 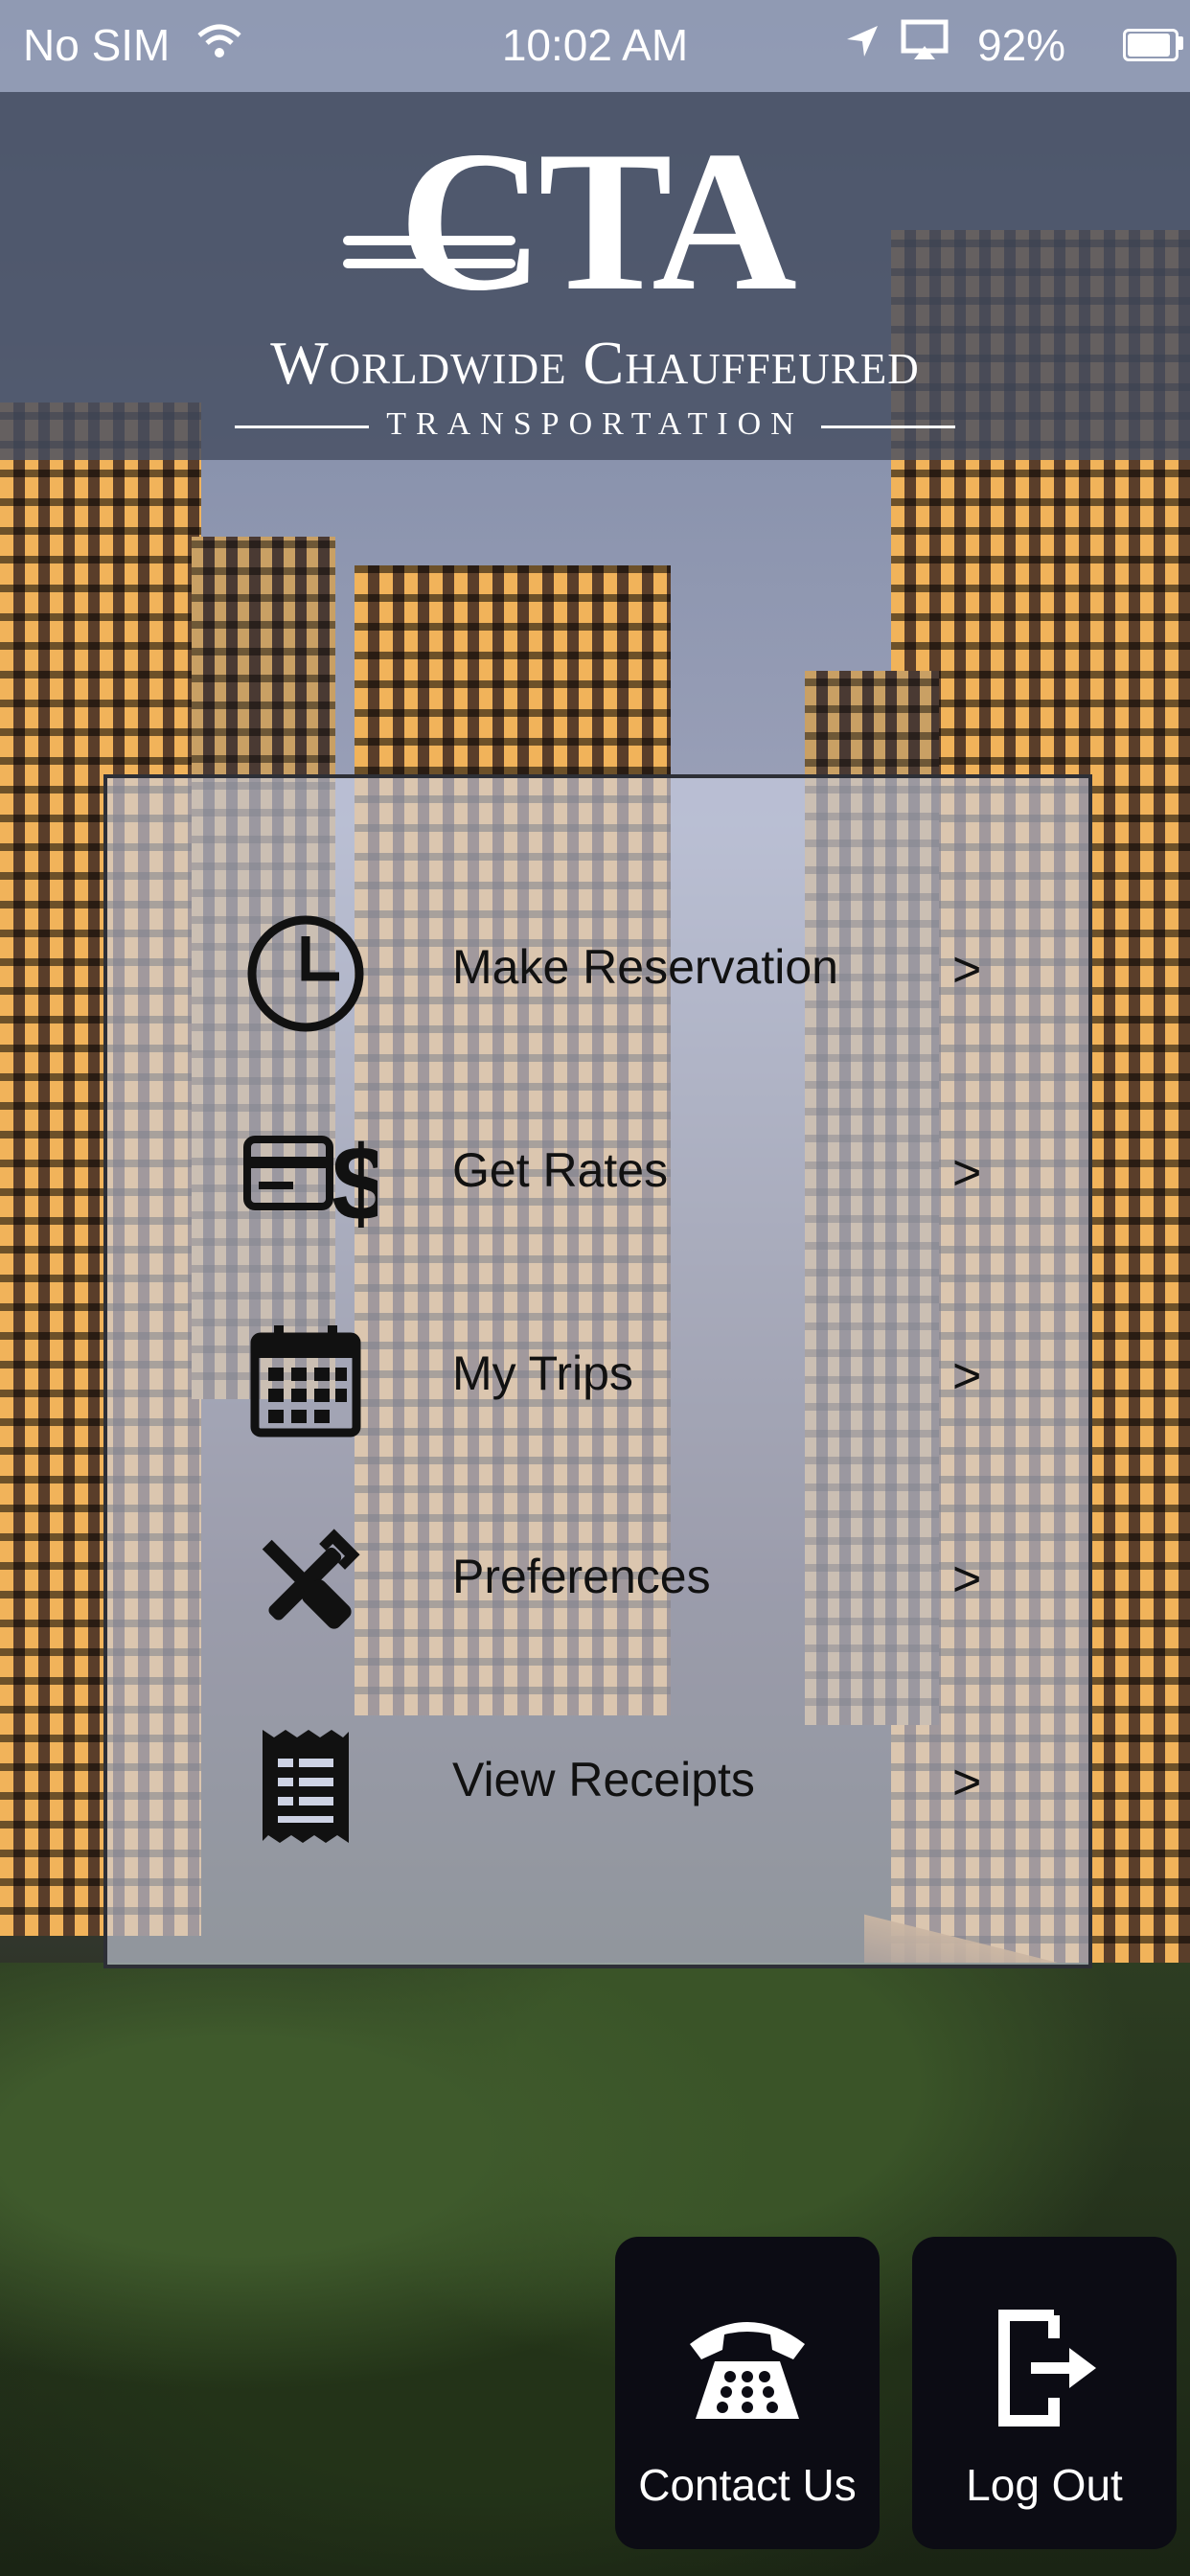 I want to click on logo-subtitle: TRANSPORTATION, so click(x=595, y=424).